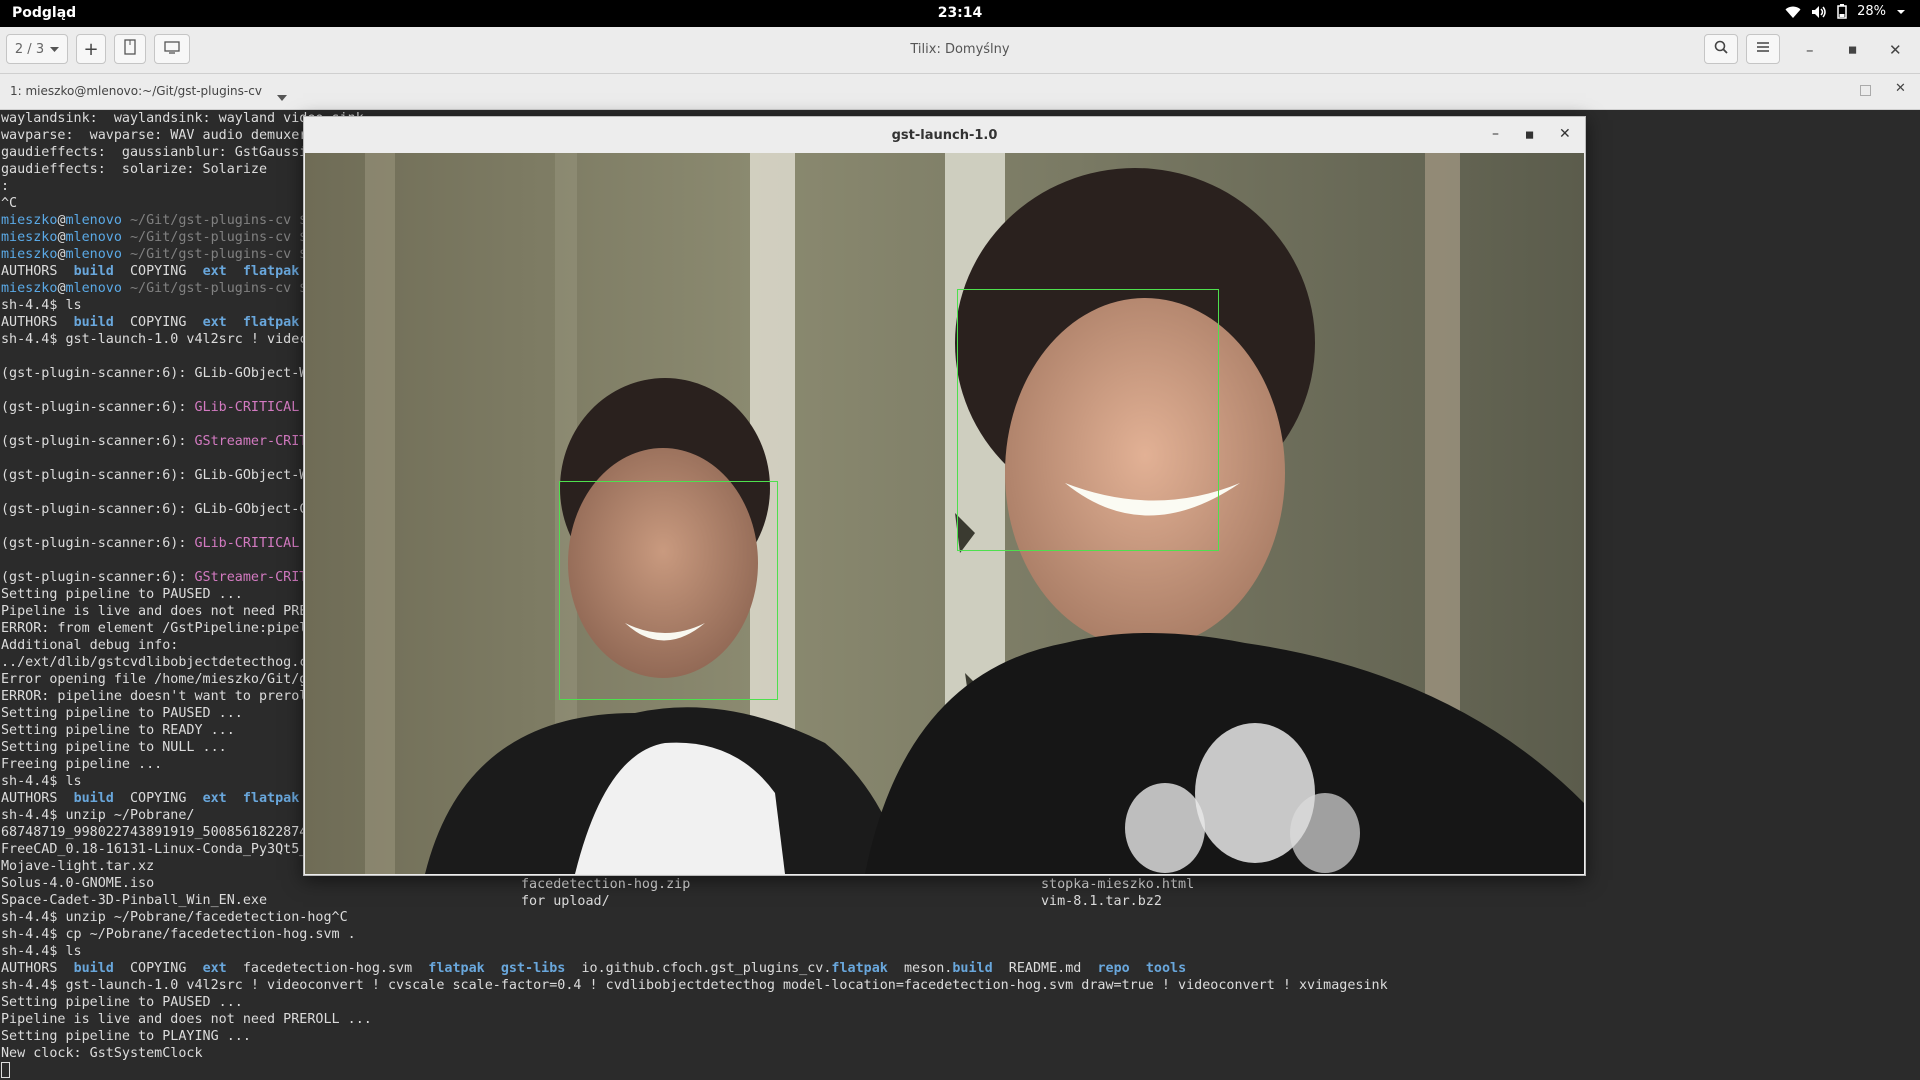 The width and height of the screenshot is (1920, 1080). I want to click on terminal-line: Space-Cadet-3D-Pinball_Win_EN.exe, so click(134, 900).